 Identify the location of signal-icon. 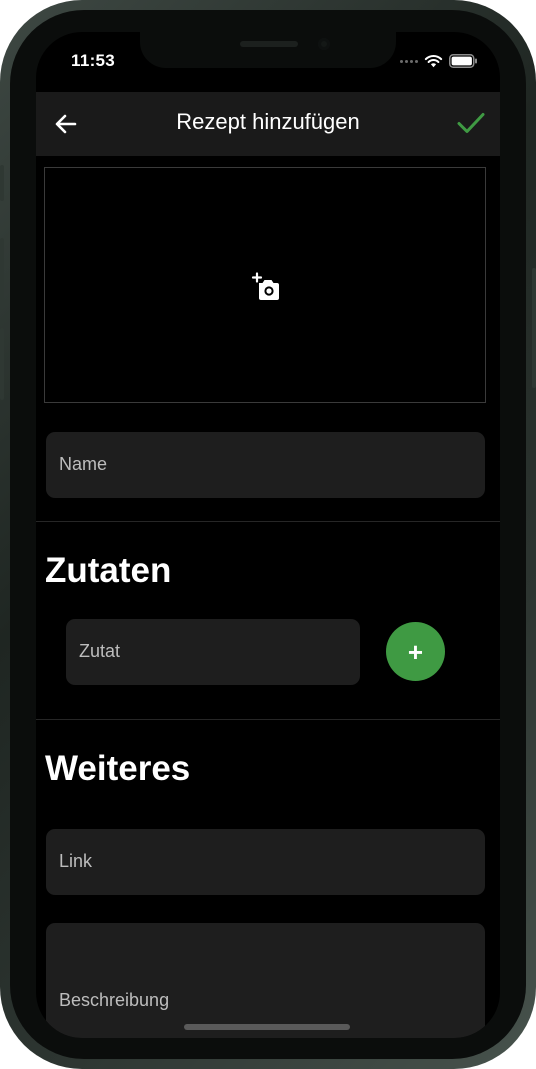
(409, 61).